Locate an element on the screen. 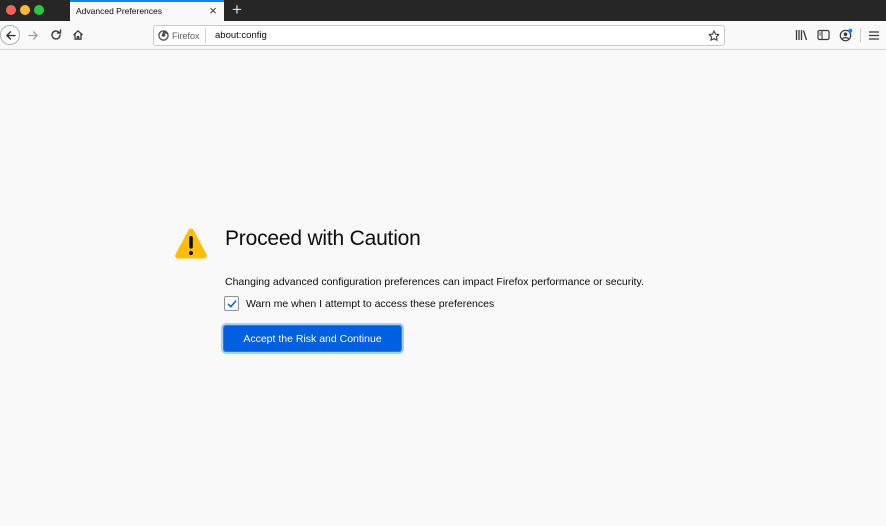 The width and height of the screenshot is (886, 526). navigation-toolbar: Firefox about:config is located at coordinates (443, 35).